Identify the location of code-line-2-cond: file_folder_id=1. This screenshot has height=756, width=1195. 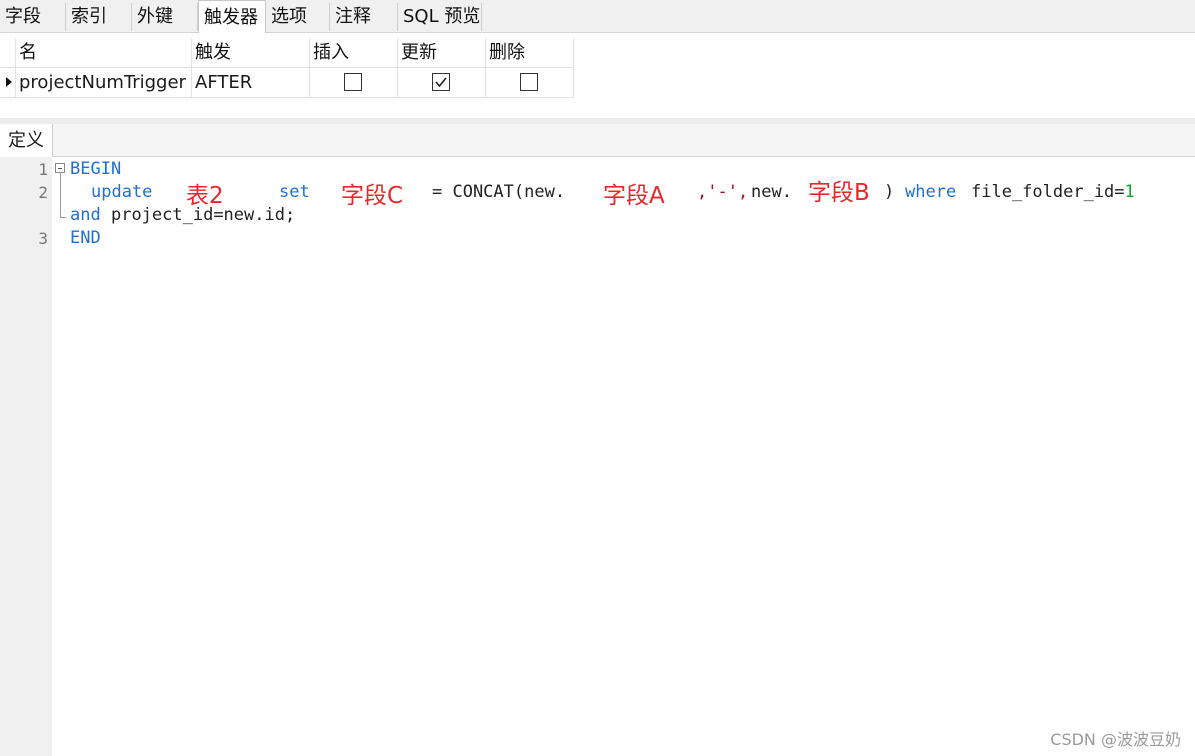
(1053, 192).